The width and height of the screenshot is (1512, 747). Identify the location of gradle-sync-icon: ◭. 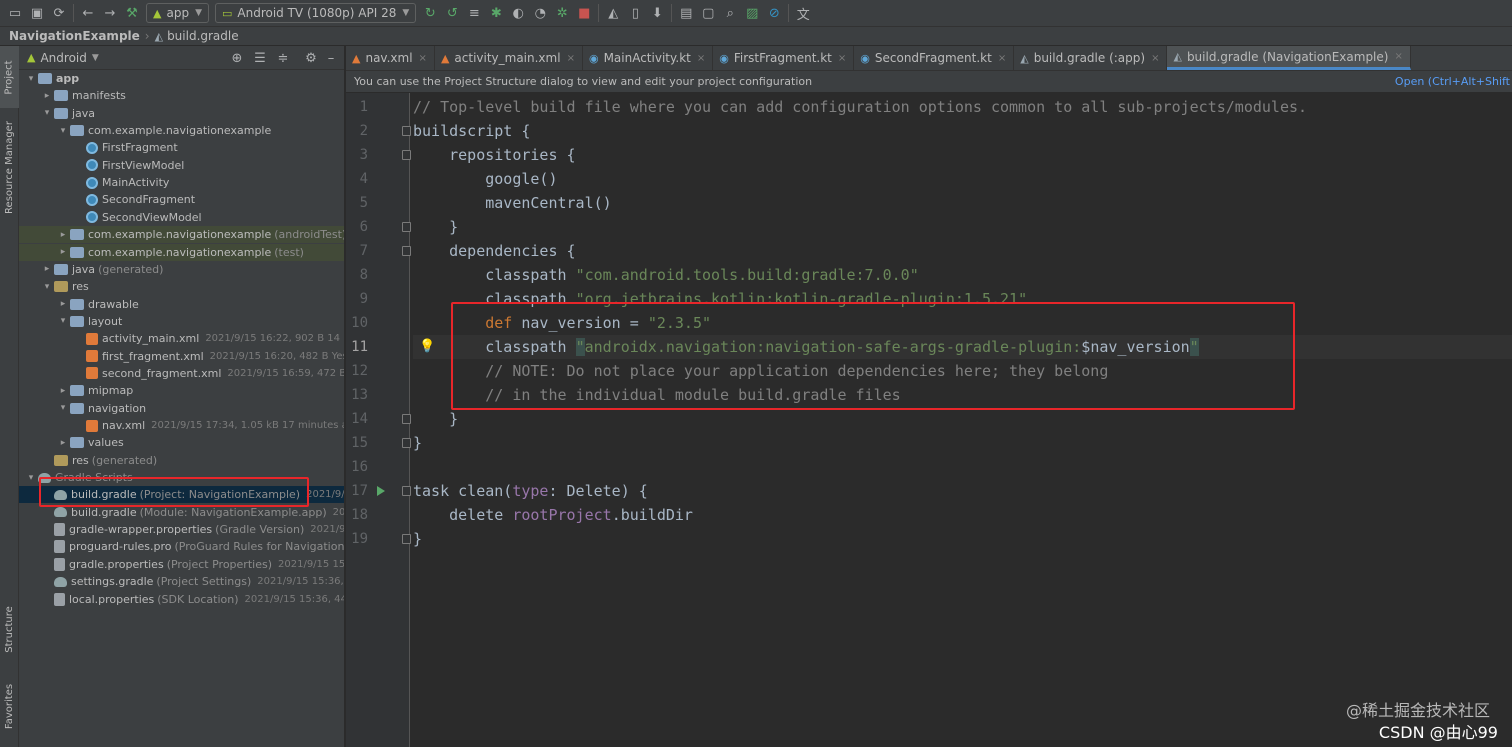
(613, 13).